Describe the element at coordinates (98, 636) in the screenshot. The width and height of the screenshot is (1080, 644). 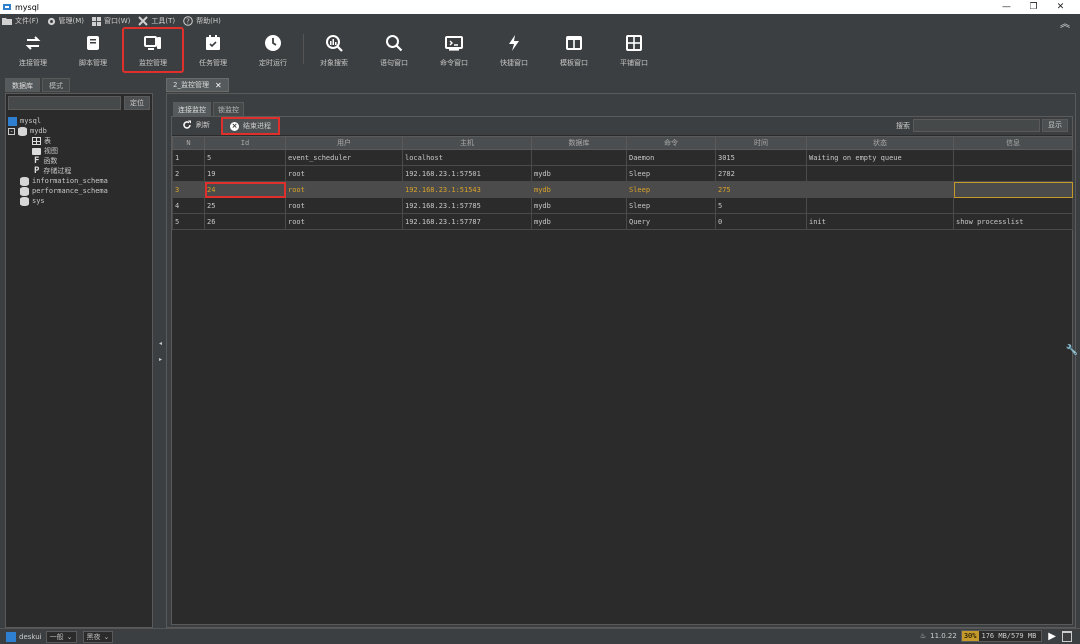
I see `theme-select: 黑夜 ⌄` at that location.